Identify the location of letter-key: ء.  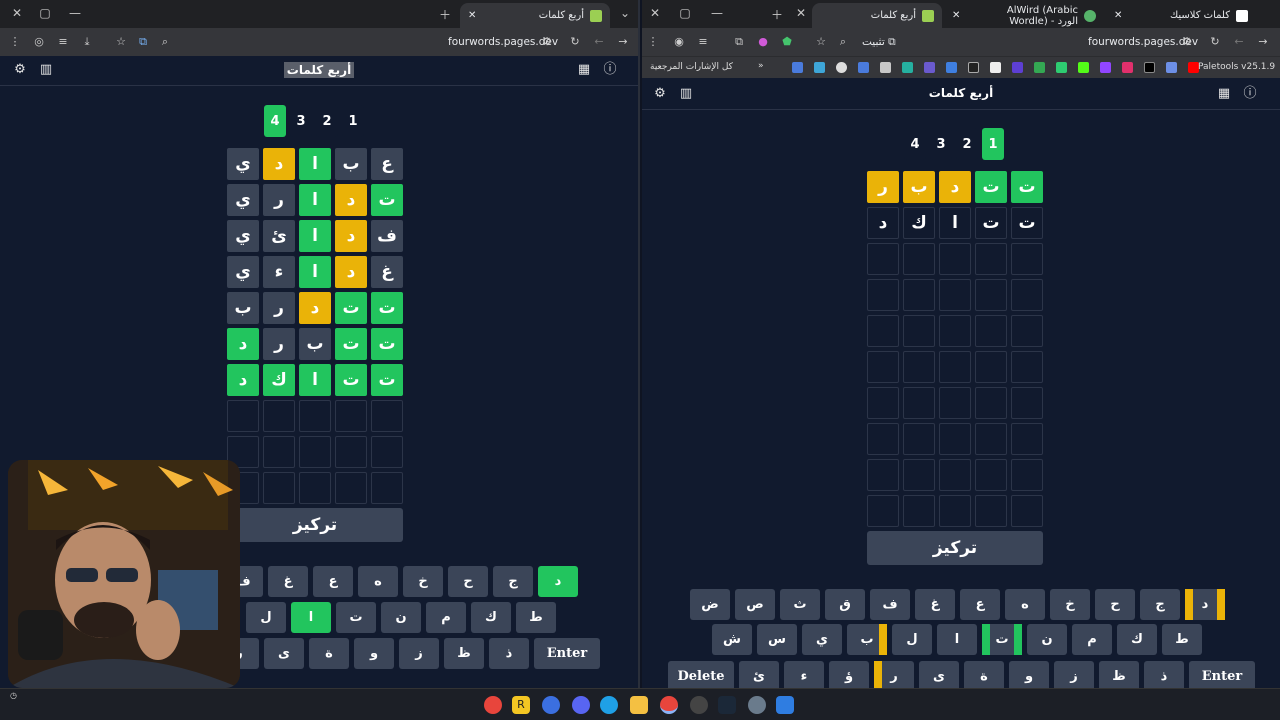
(804, 674).